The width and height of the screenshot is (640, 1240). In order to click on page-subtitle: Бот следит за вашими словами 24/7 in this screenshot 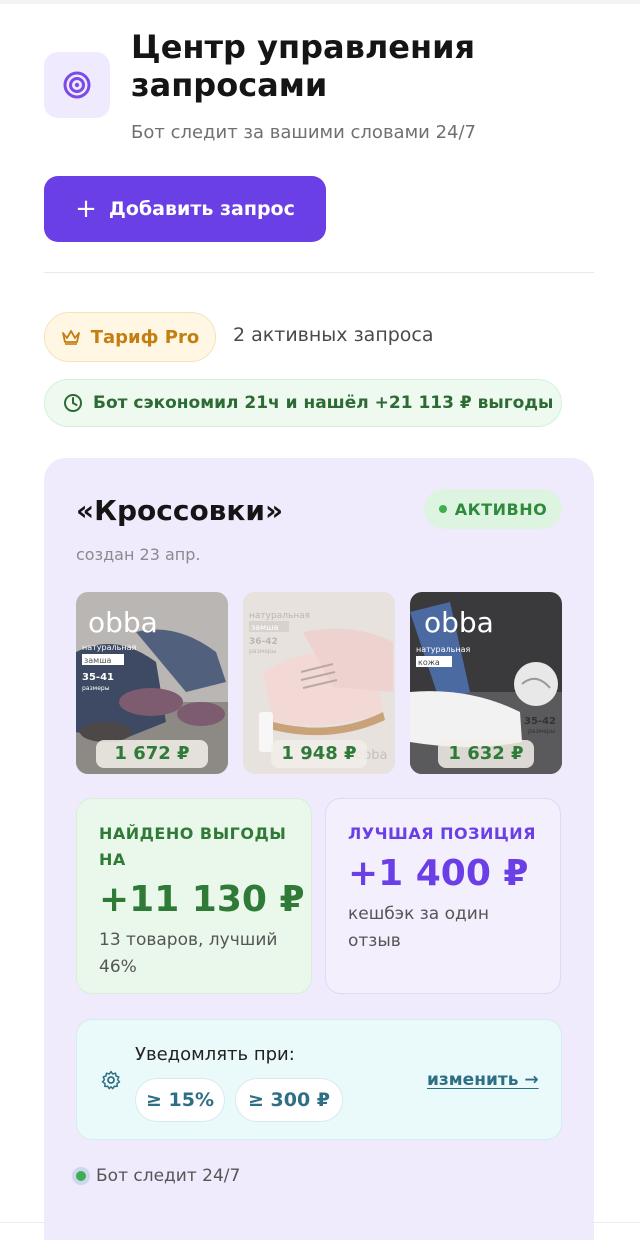, I will do `click(303, 132)`.